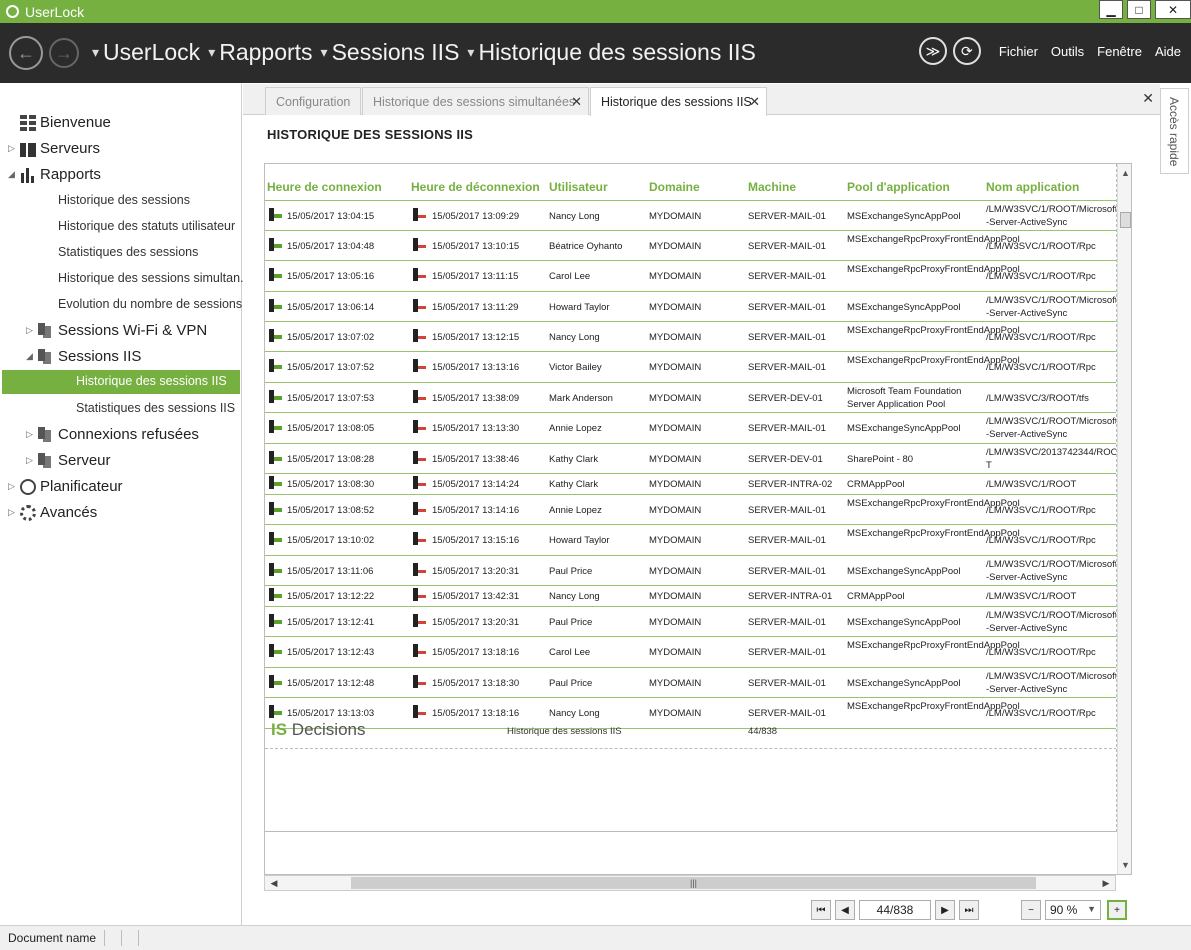  What do you see at coordinates (65, 486) in the screenshot?
I see `sidebar-item-planificateur: ▷ Planificateur` at bounding box center [65, 486].